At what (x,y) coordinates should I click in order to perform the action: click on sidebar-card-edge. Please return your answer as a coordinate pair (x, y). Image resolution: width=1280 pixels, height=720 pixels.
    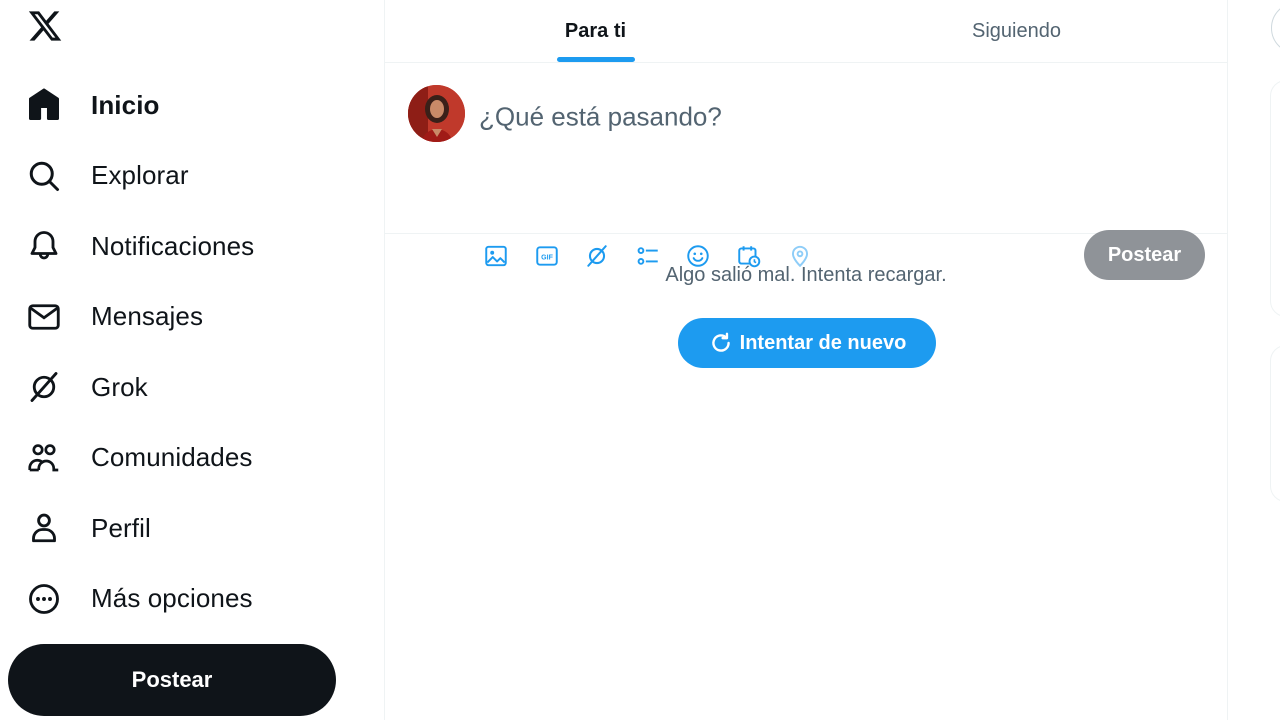
    Looking at the image, I should click on (1275, 198).